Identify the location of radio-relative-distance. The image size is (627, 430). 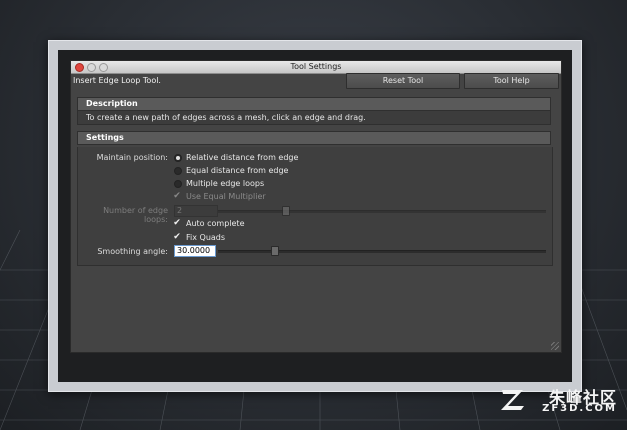
(178, 158).